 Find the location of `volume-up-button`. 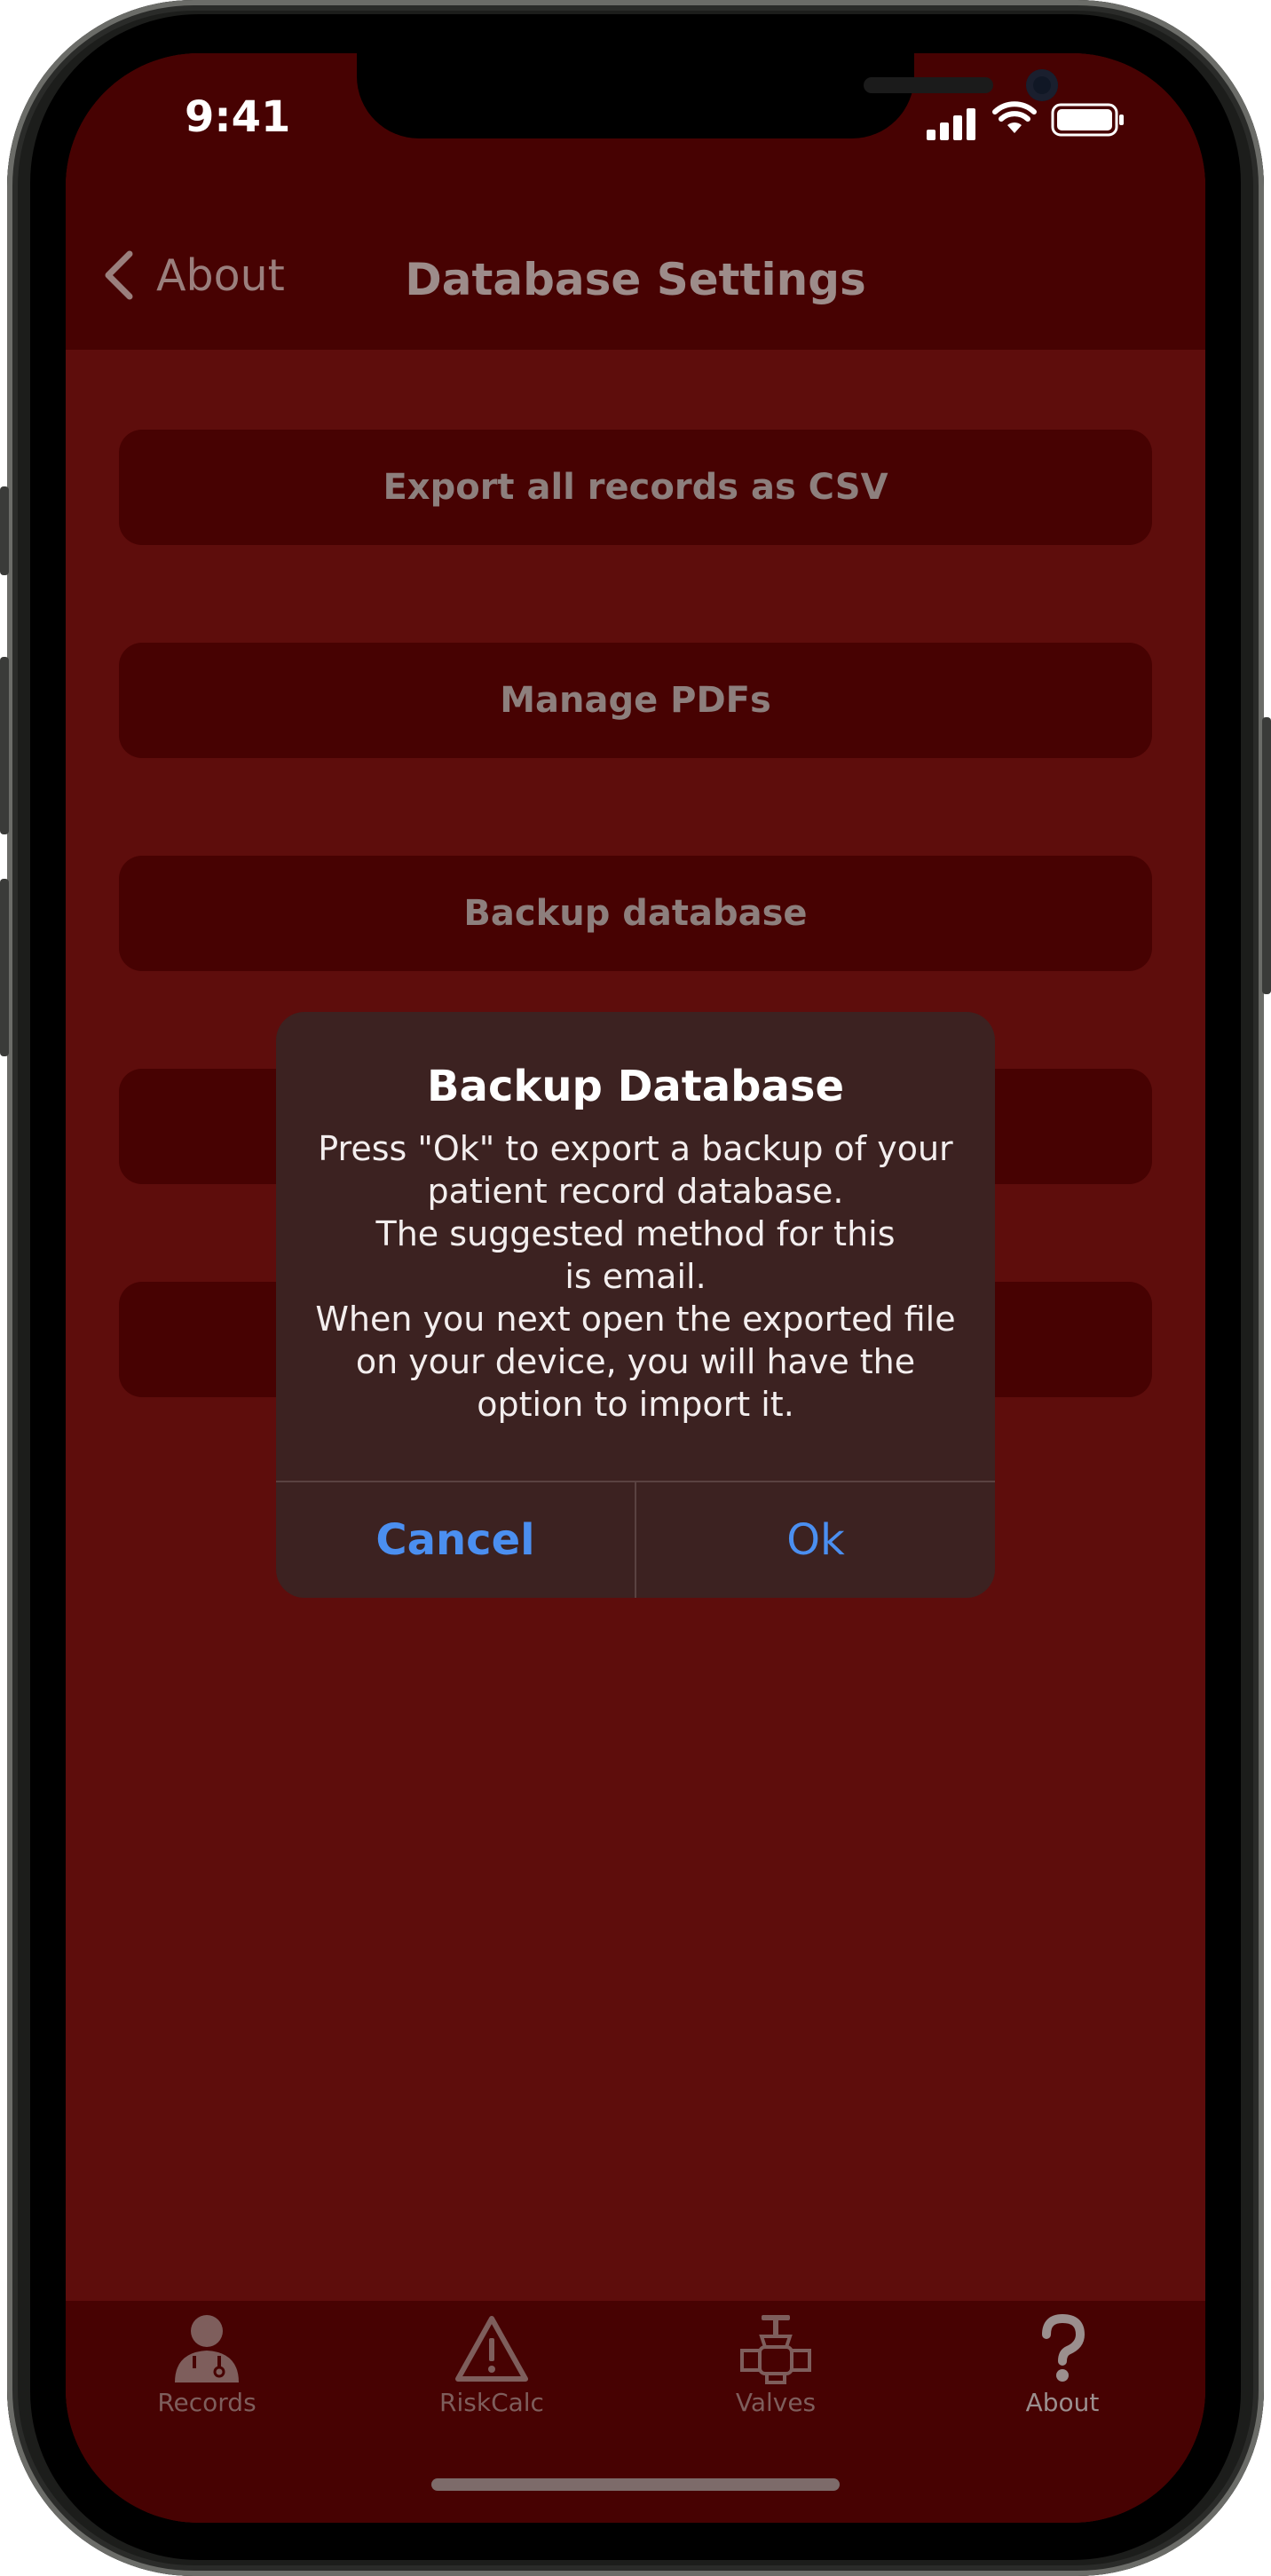

volume-up-button is located at coordinates (4, 745).